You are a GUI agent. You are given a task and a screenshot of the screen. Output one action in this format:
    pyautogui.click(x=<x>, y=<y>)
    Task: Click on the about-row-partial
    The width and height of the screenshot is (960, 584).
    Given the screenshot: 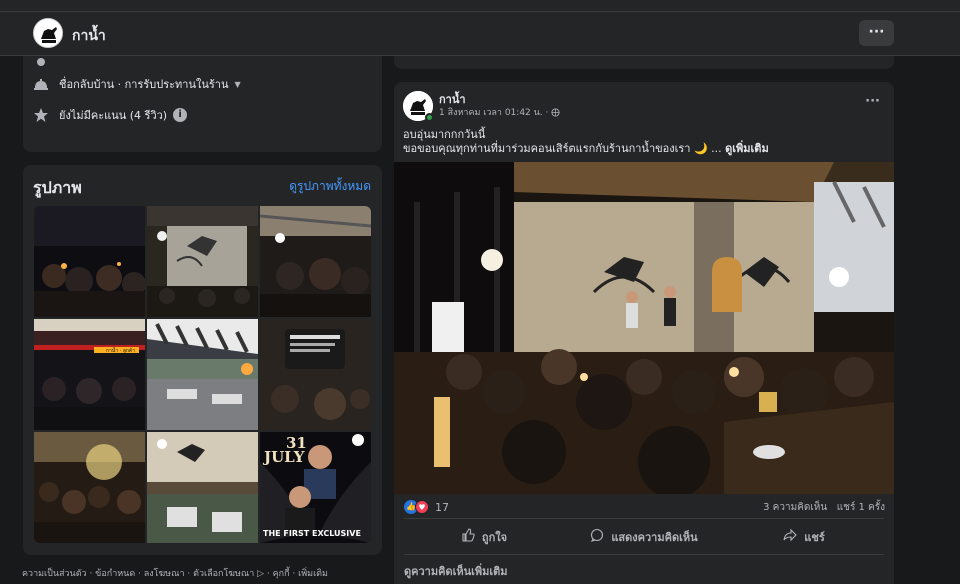 What is the action you would take?
    pyautogui.click(x=46, y=66)
    